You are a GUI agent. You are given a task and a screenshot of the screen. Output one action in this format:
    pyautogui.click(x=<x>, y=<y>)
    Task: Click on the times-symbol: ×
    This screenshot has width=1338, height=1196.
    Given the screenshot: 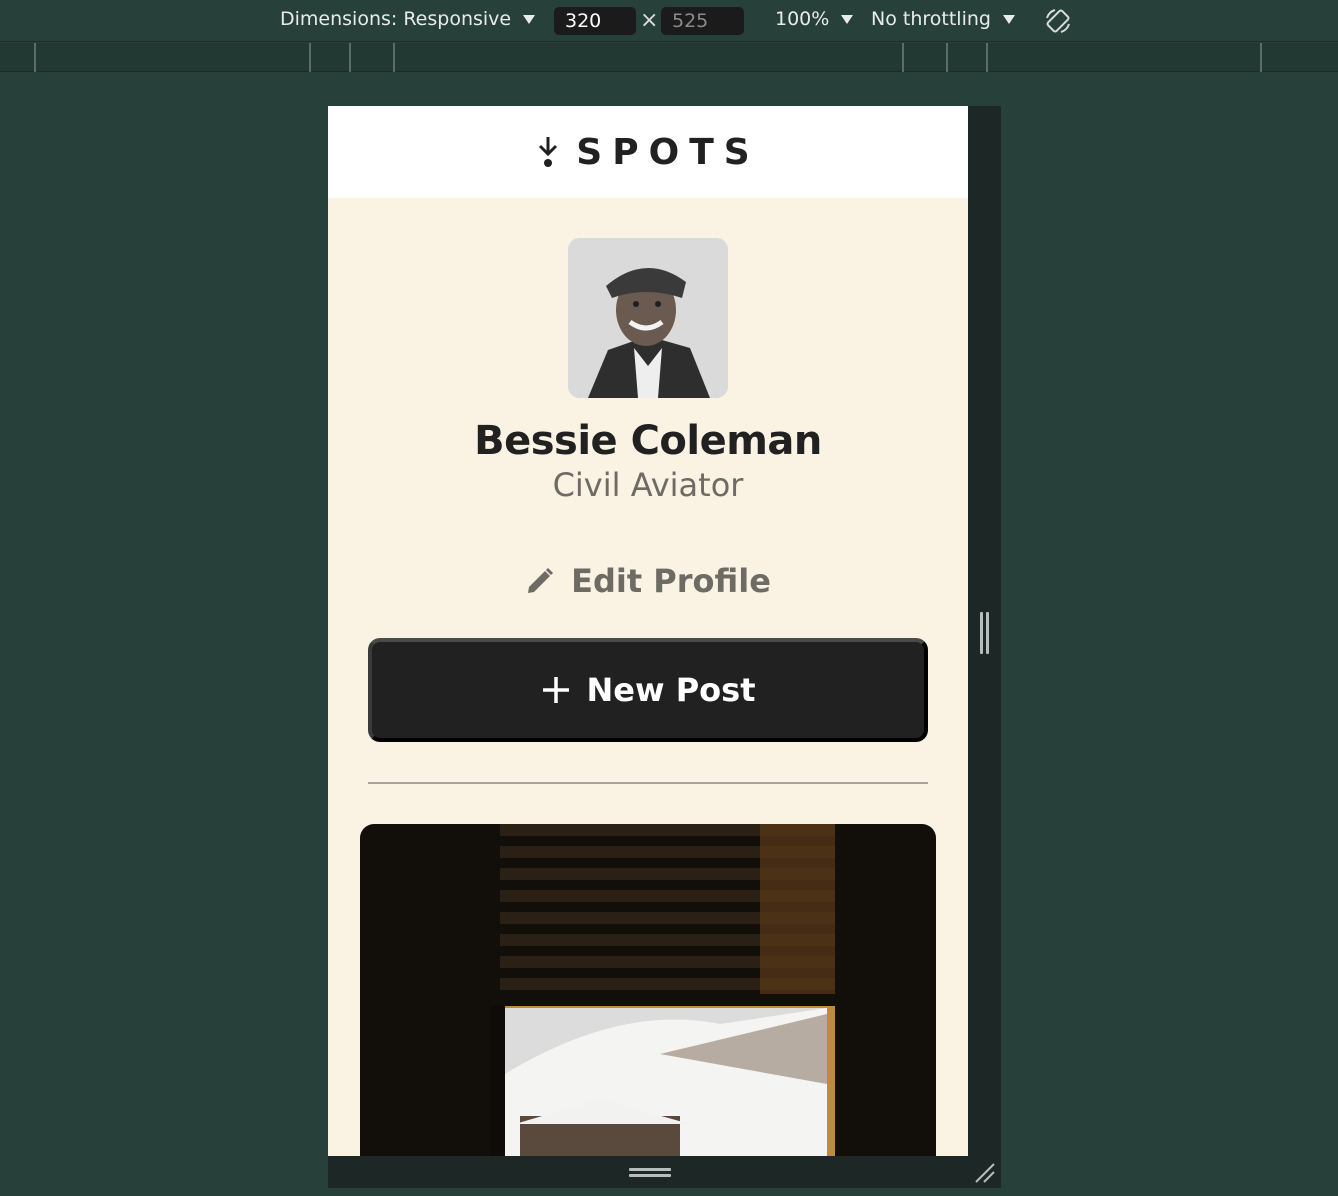 What is the action you would take?
    pyautogui.click(x=649, y=20)
    